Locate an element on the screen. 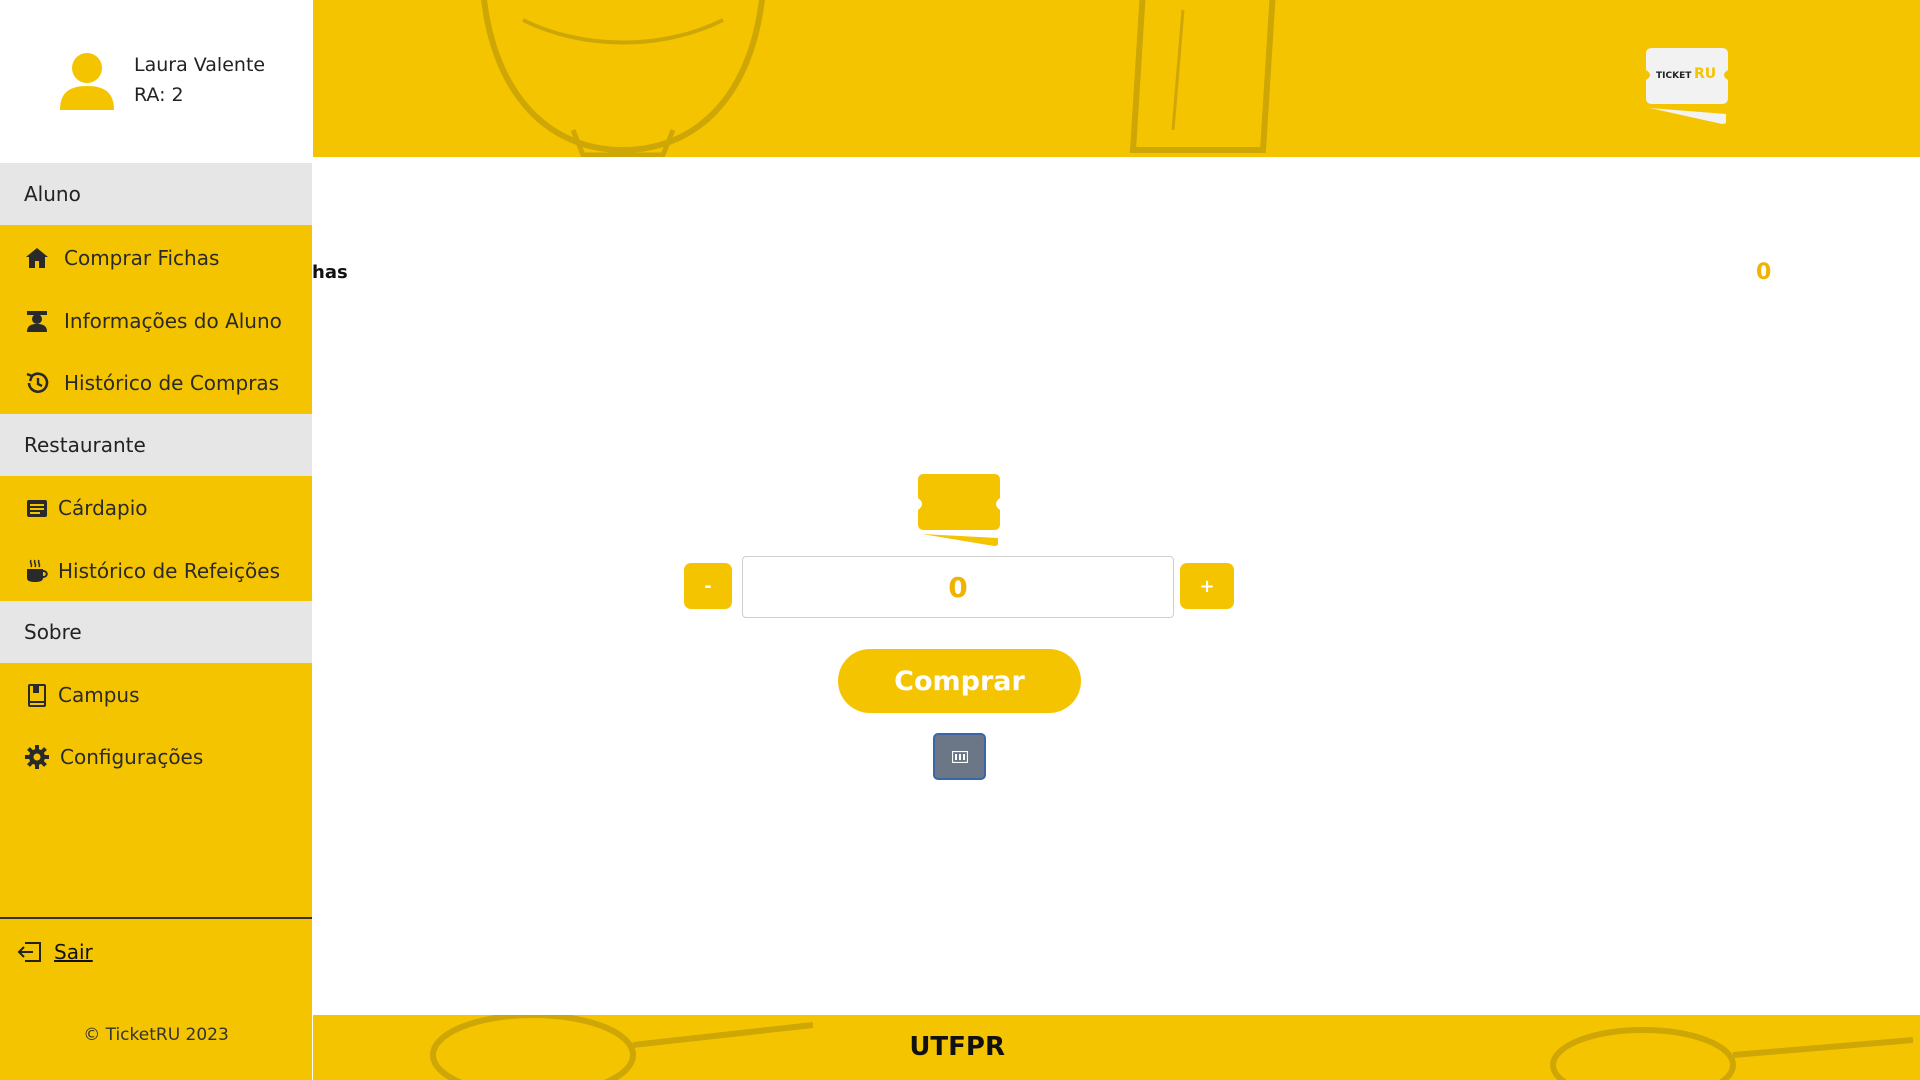  sidebar-item-comprar-fichas: Comprar Fichas is located at coordinates (156, 258).